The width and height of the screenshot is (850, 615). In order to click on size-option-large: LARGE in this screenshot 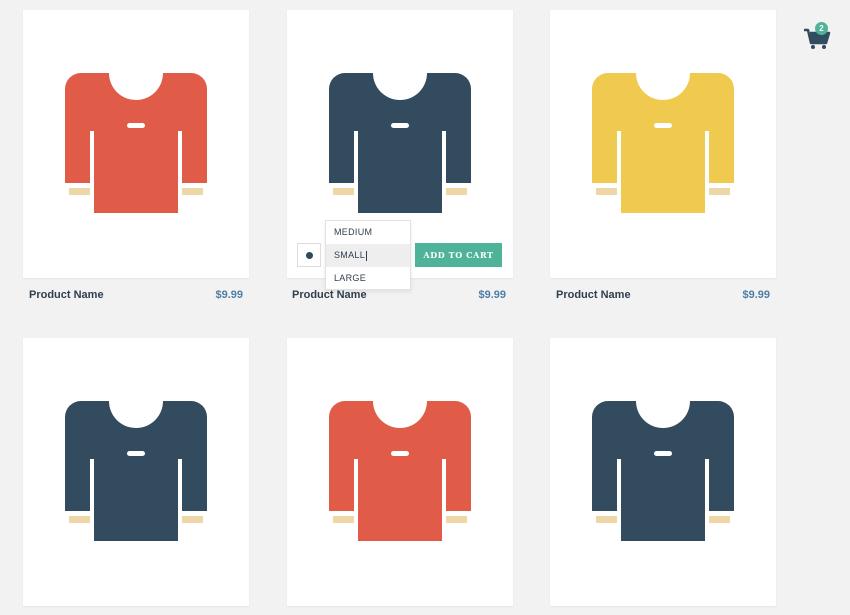, I will do `click(368, 278)`.